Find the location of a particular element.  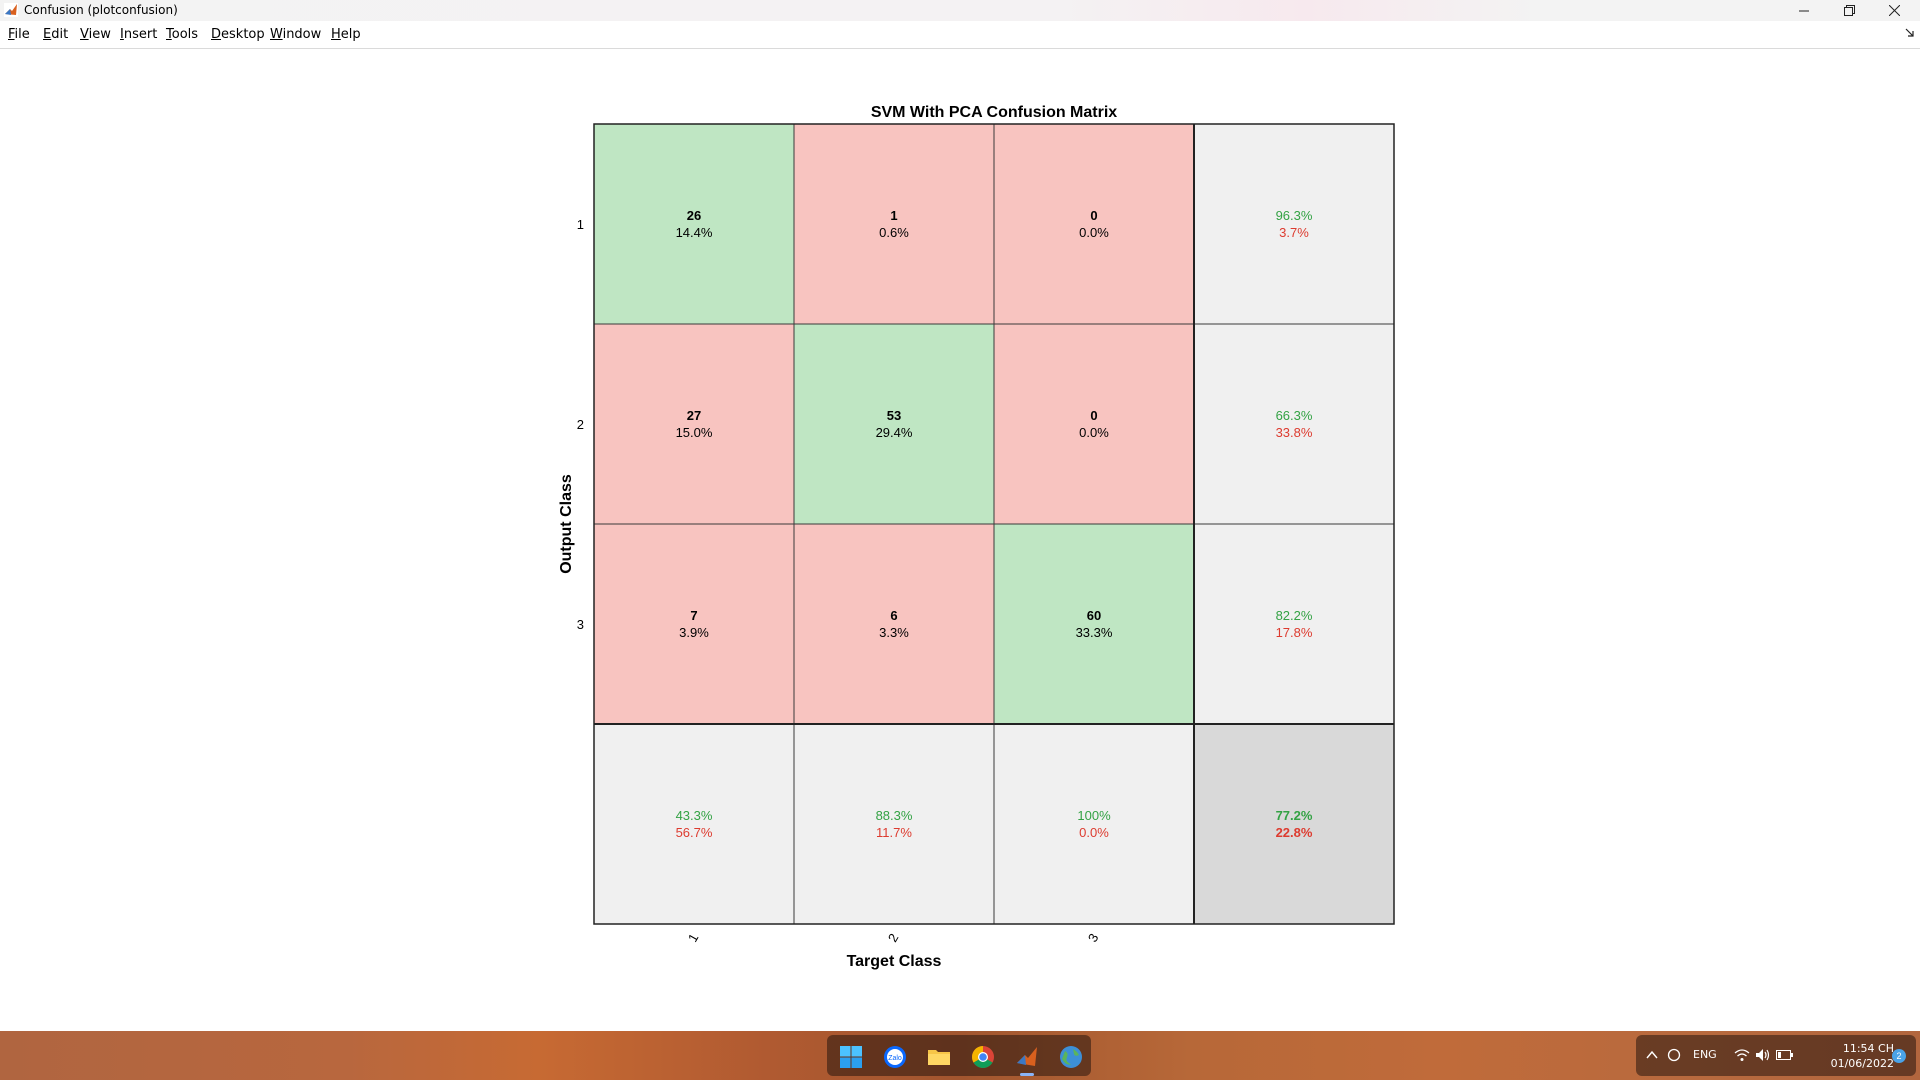

cell-count-r3-c2: 6 is located at coordinates (893, 615).